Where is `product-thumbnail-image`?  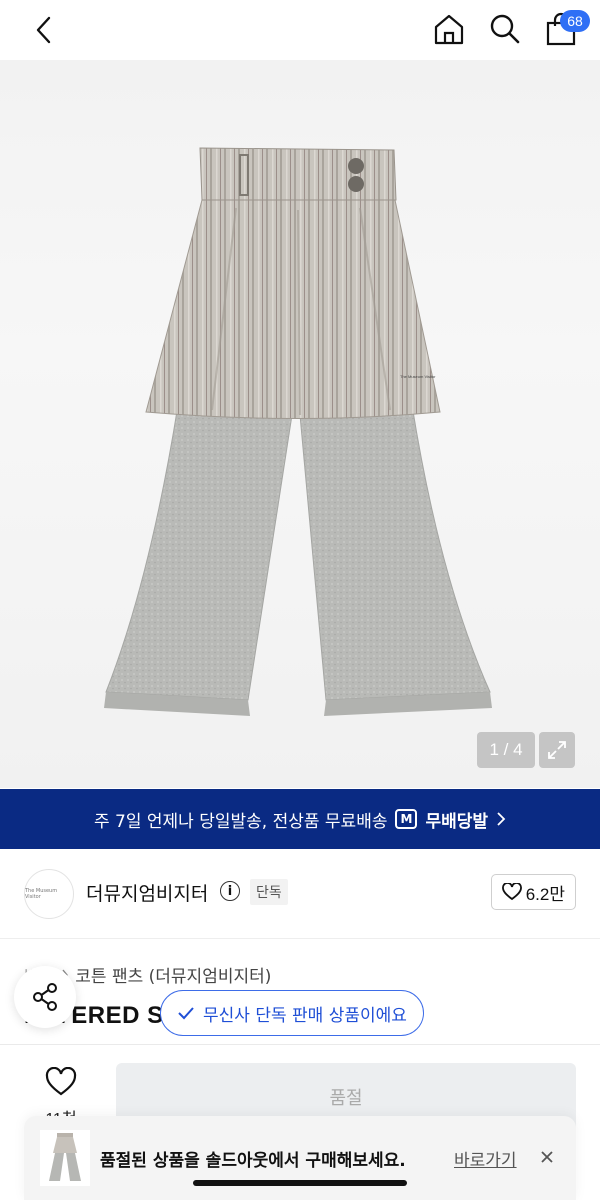 product-thumbnail-image is located at coordinates (65, 1157).